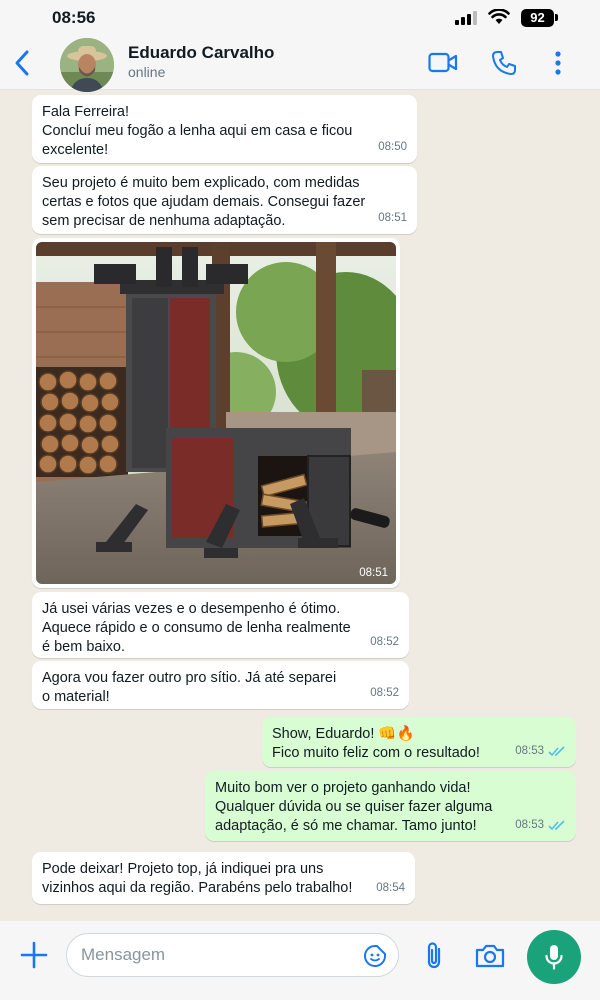 The width and height of the screenshot is (600, 1000). I want to click on battery-indicator: 92, so click(537, 18).